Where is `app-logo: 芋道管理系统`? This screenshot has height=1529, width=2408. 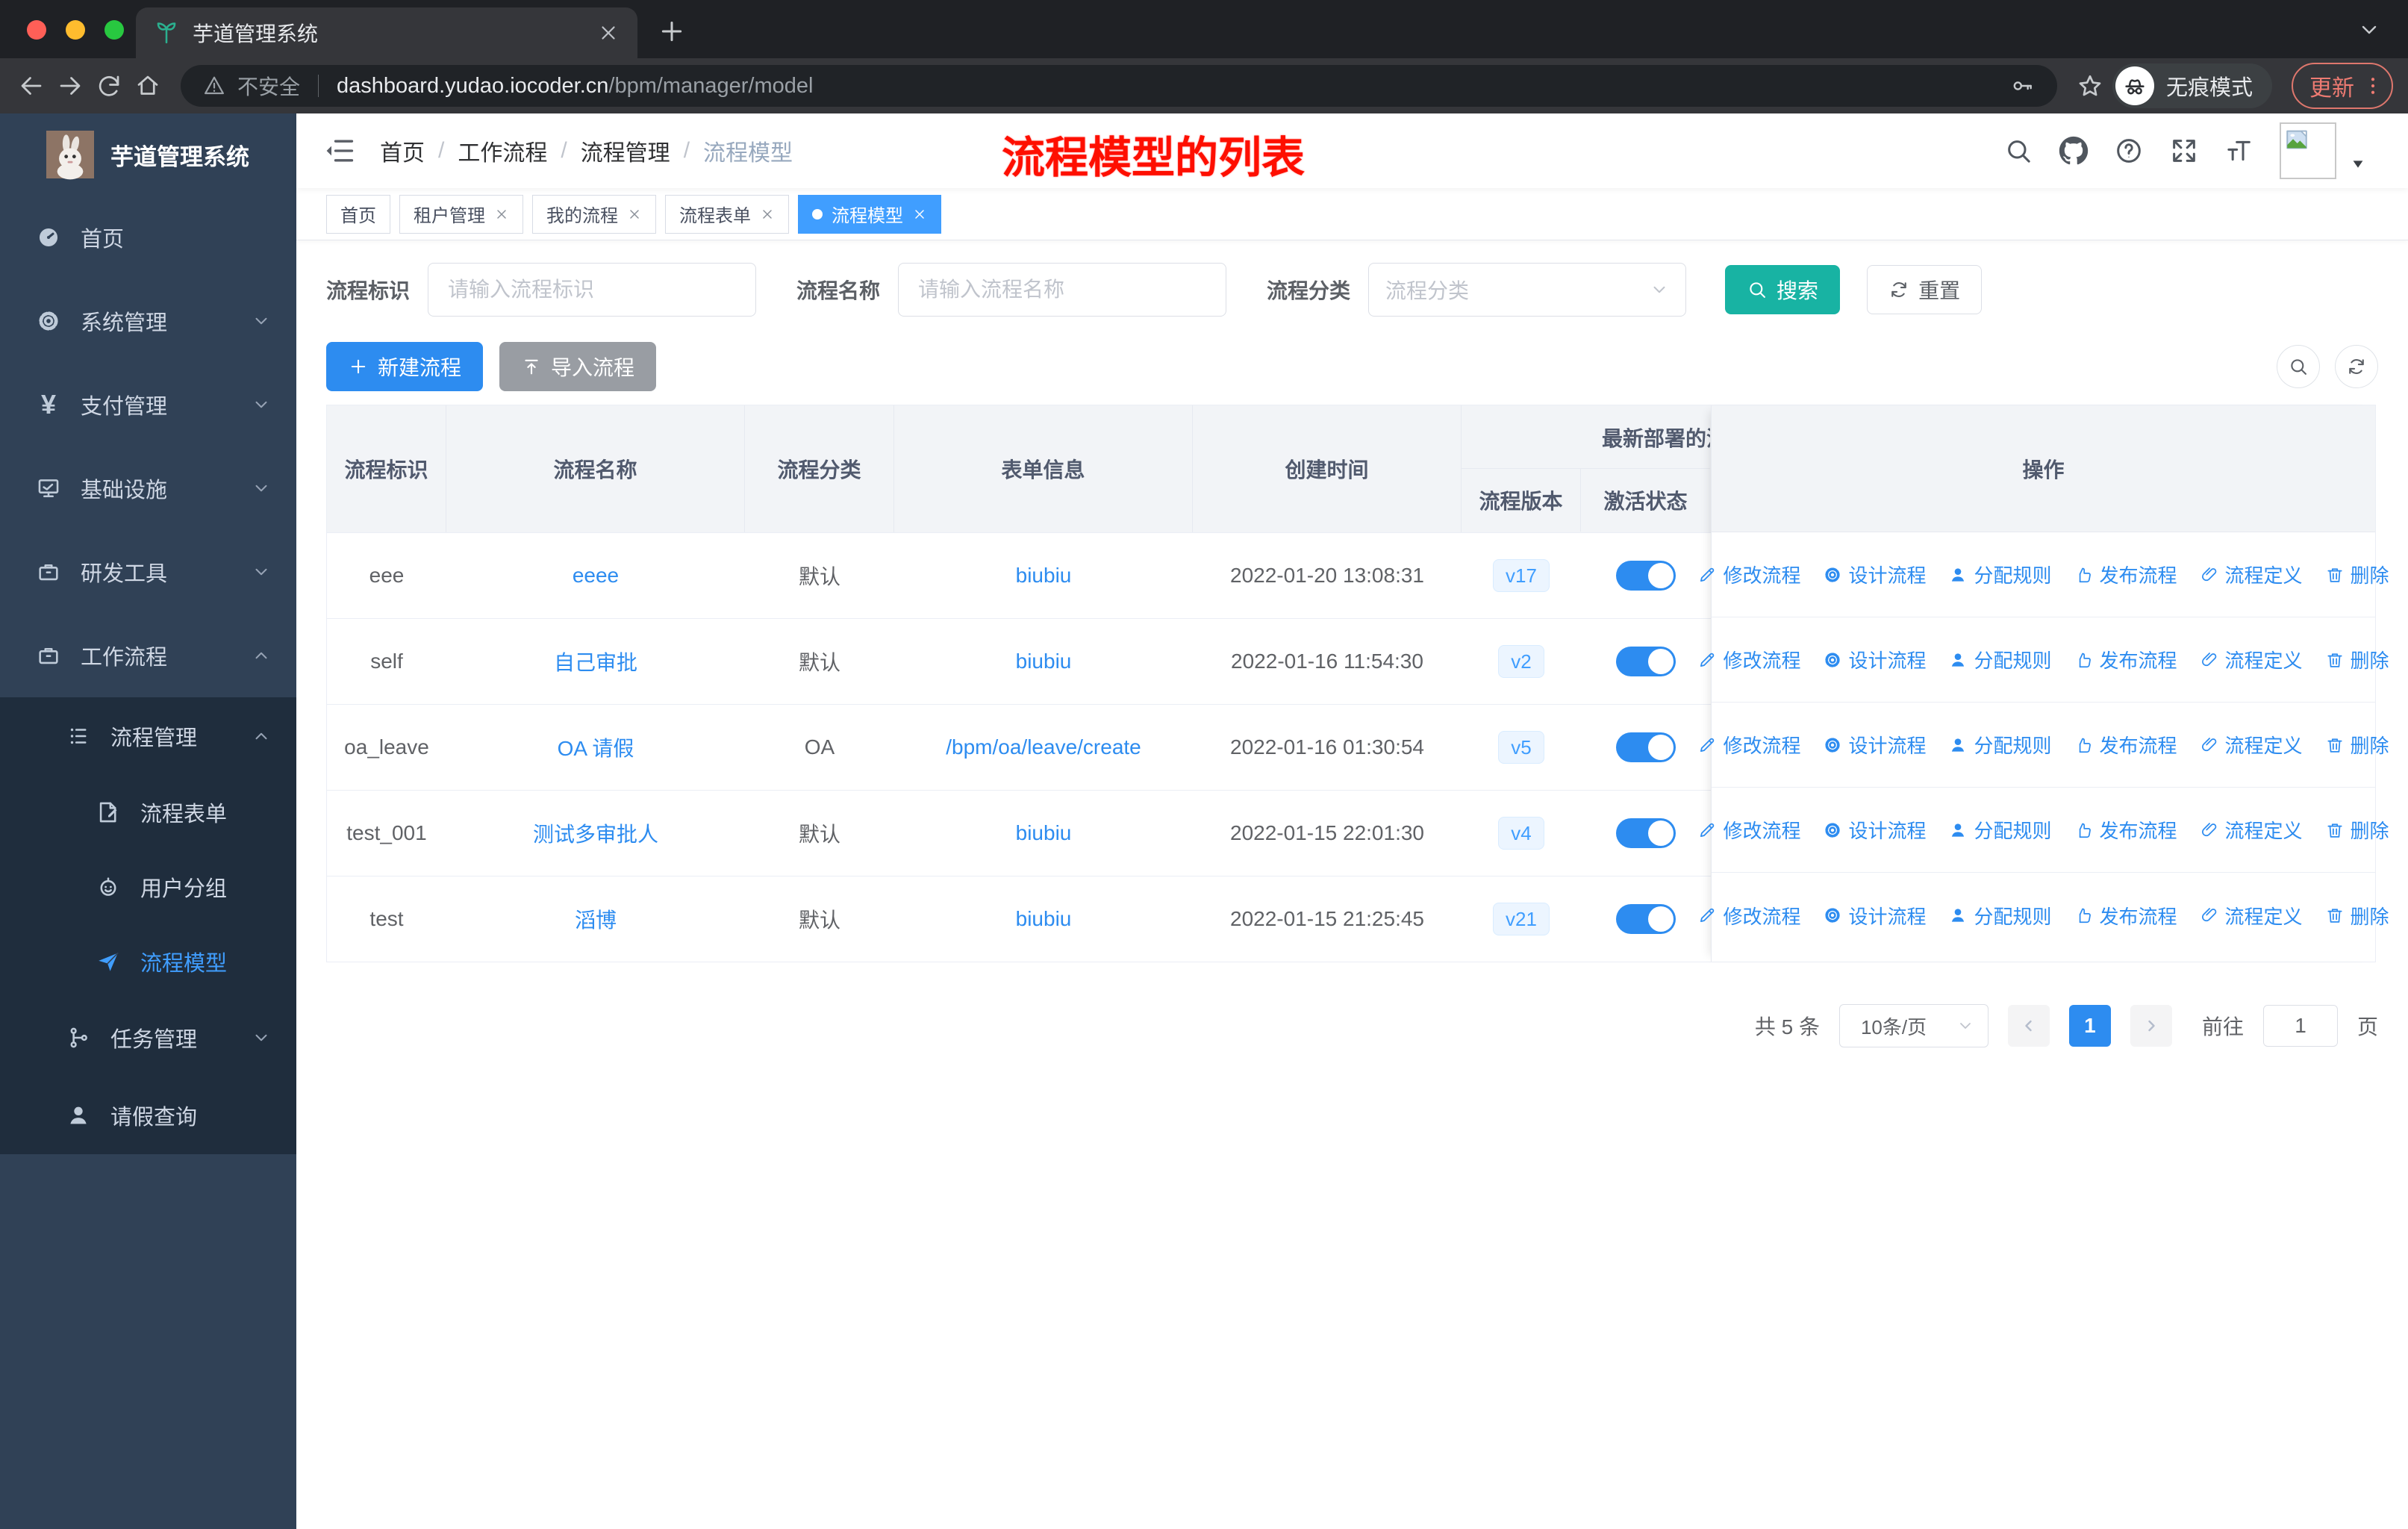 app-logo: 芋道管理系统 is located at coordinates (148, 154).